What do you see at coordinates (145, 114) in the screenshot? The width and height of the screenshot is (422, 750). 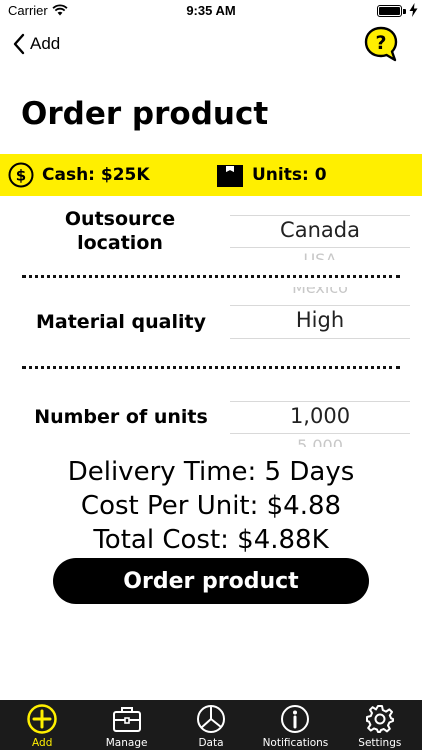 I see `page-title: Order product` at bounding box center [145, 114].